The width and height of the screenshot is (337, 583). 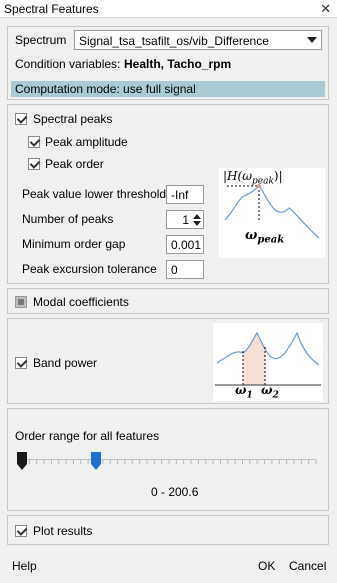 I want to click on threshold-input: -Inf, so click(x=185, y=194).